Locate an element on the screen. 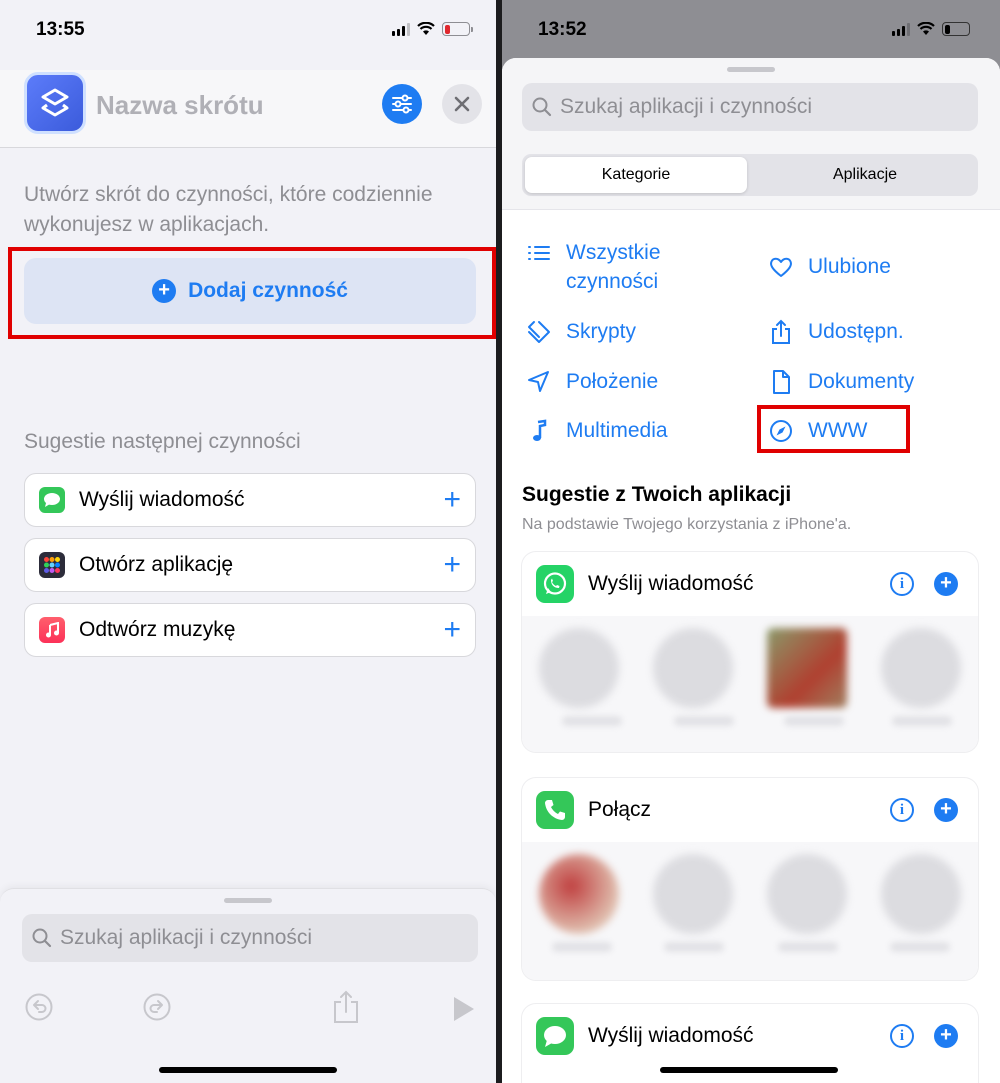  play-icon is located at coordinates (464, 1009).